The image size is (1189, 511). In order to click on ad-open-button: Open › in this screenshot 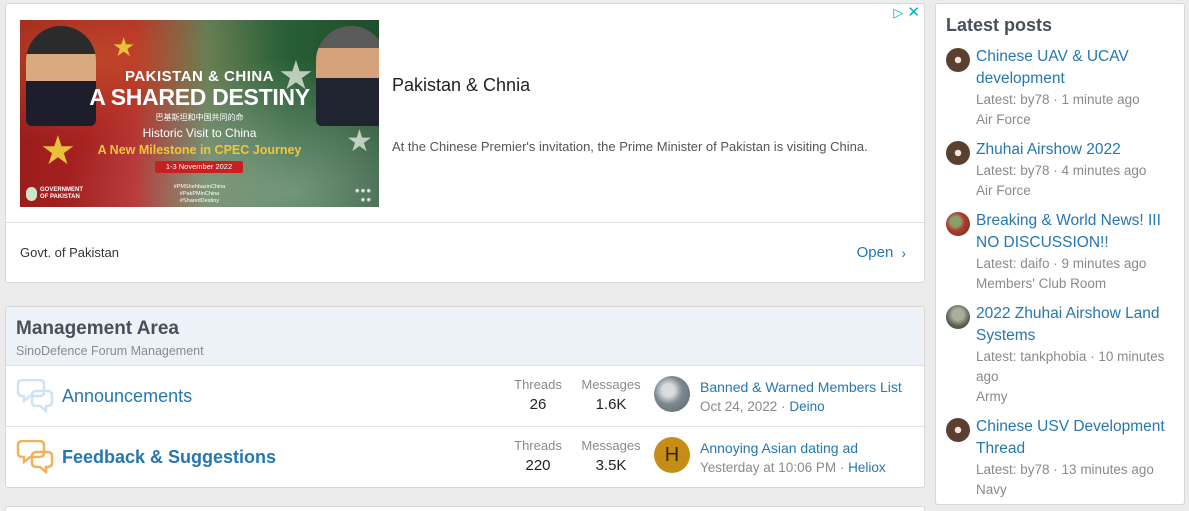, I will do `click(881, 252)`.